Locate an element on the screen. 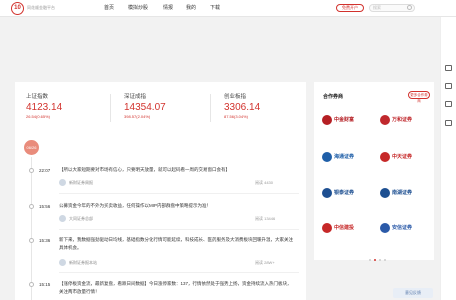 The width and height of the screenshot is (456, 300). open-account-button: 免费开户 is located at coordinates (350, 8).